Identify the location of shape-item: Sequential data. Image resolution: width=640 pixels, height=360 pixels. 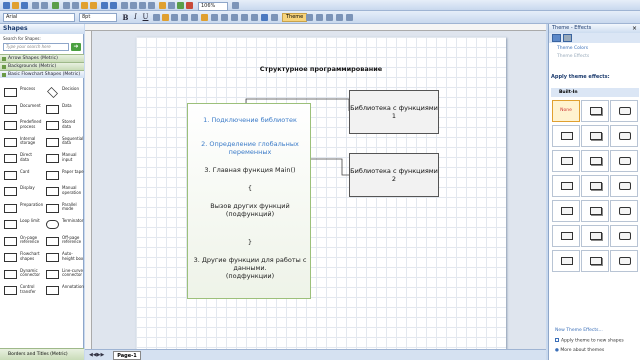
(63, 143).